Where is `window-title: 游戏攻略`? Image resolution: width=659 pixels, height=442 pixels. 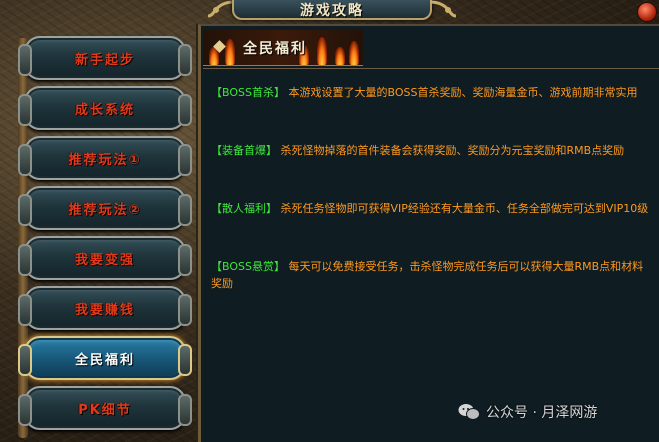
window-title: 游戏攻略 is located at coordinates (332, 11).